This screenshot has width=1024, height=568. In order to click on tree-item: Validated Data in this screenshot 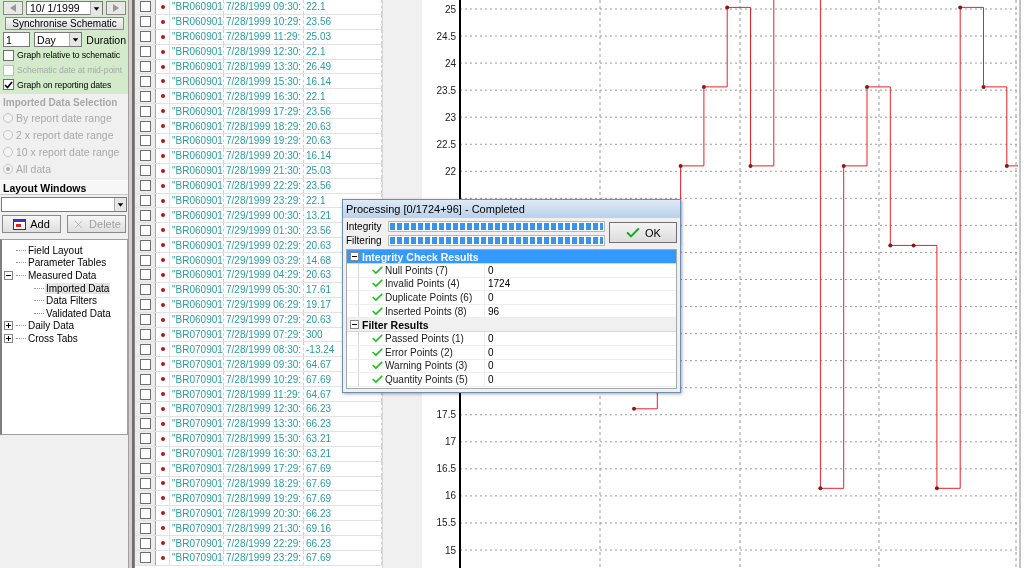, I will do `click(78, 313)`.